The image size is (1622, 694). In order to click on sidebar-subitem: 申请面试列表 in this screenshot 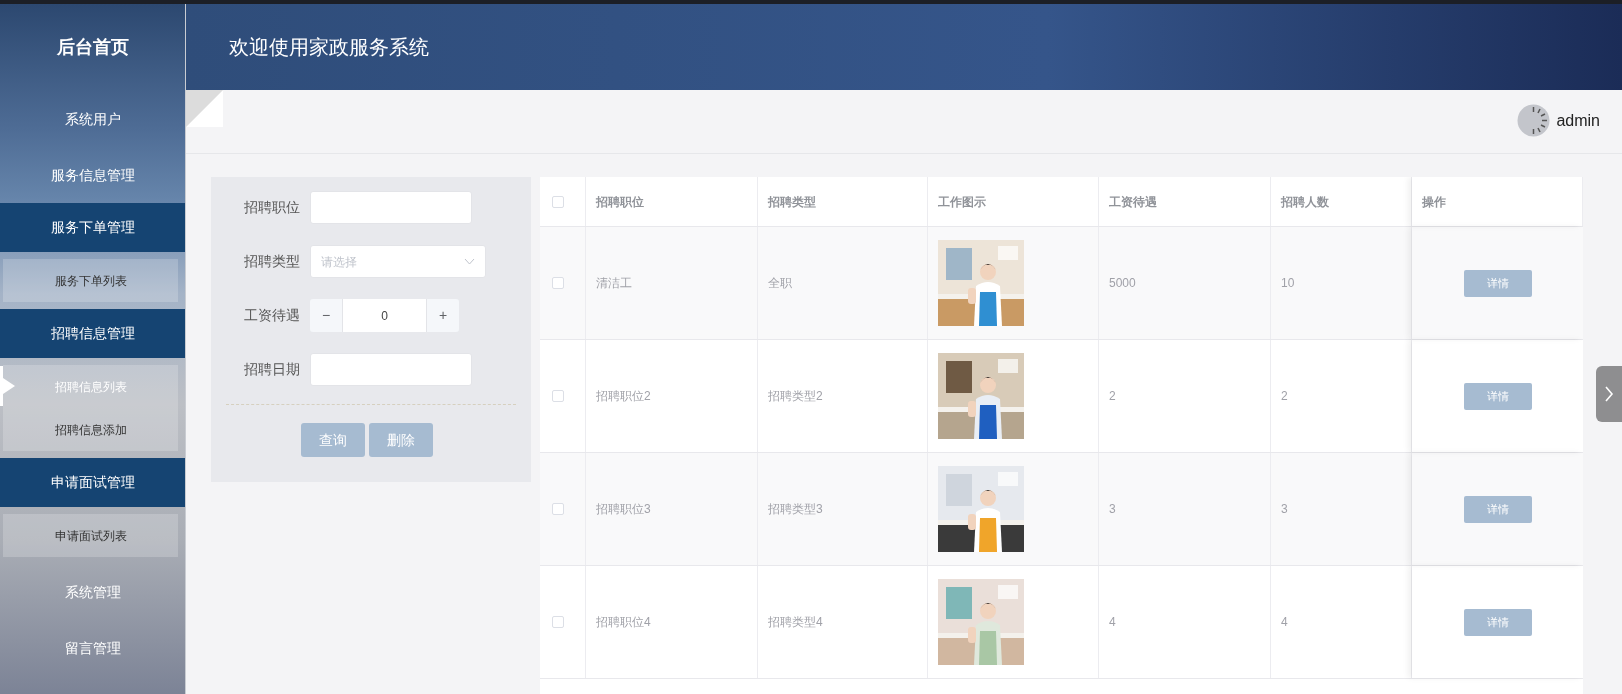, I will do `click(90, 535)`.